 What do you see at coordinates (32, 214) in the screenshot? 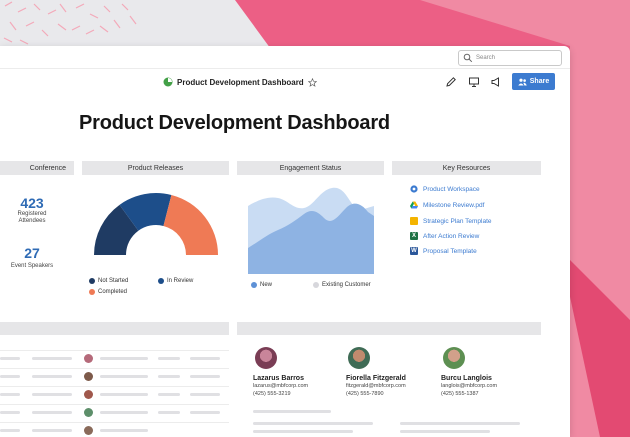
I see `stat-label-line: Registered` at bounding box center [32, 214].